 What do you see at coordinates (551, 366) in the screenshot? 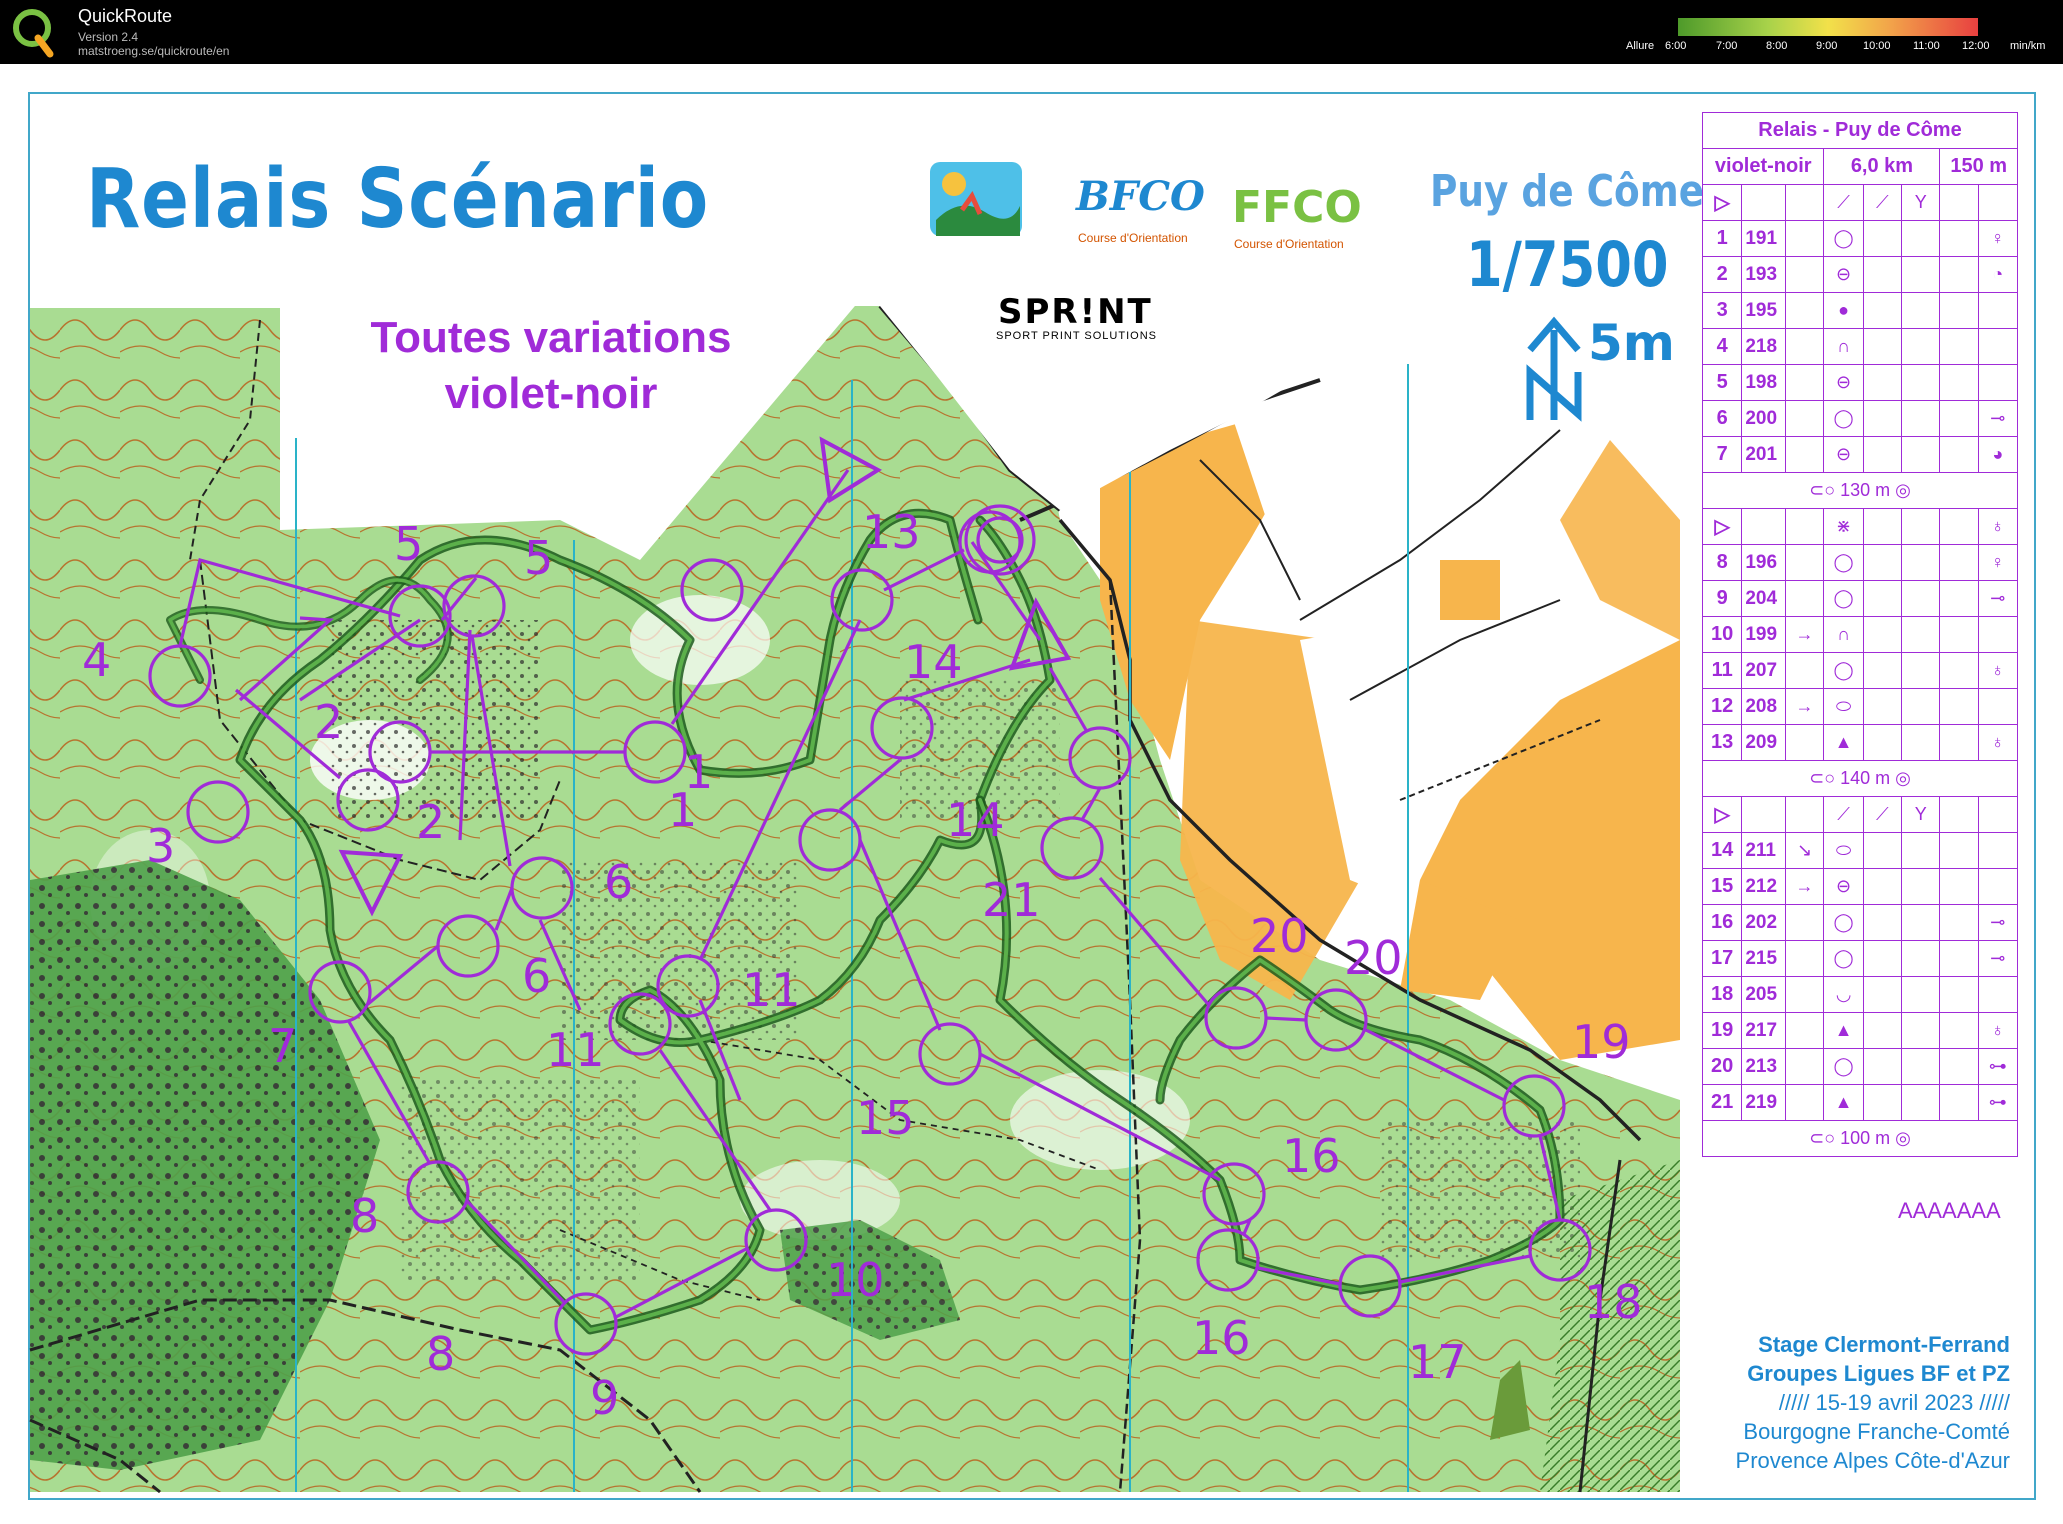
I see `variations-title: Toutes variations violet-noir` at bounding box center [551, 366].